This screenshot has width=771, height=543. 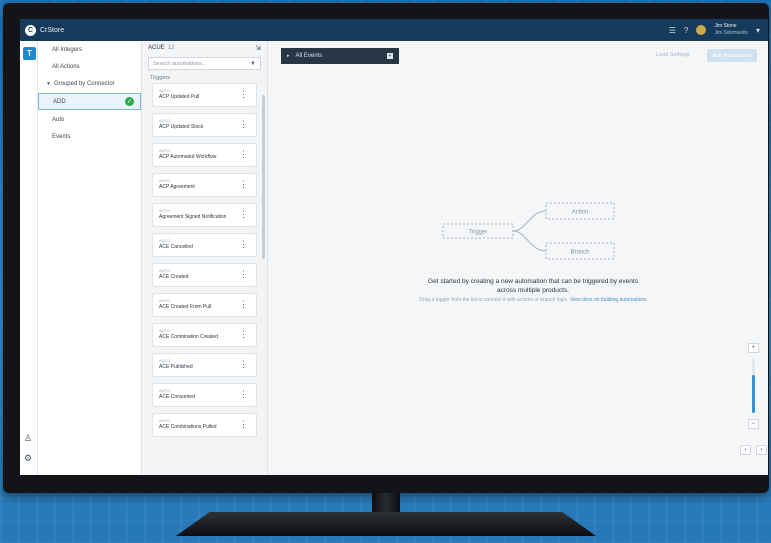 What do you see at coordinates (732, 55) in the screenshot?
I see `add-automation-button: Add Automation` at bounding box center [732, 55].